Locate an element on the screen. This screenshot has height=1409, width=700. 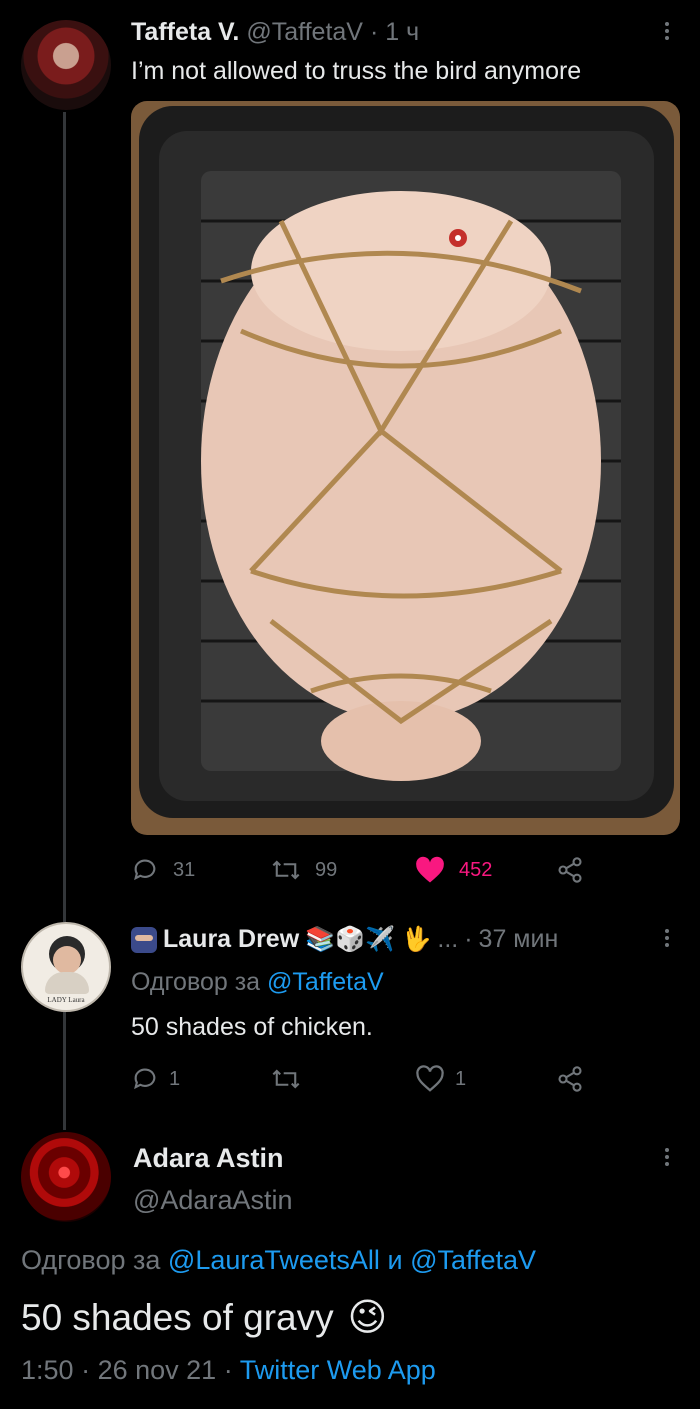
ninja-emoji-icon is located at coordinates (144, 939).